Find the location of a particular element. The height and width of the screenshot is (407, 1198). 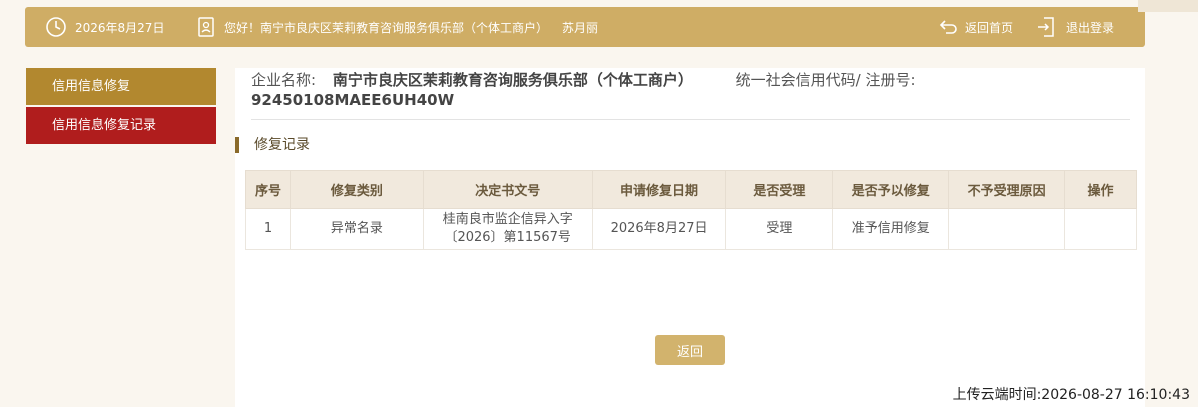

home-label: 返回首页 is located at coordinates (989, 27).